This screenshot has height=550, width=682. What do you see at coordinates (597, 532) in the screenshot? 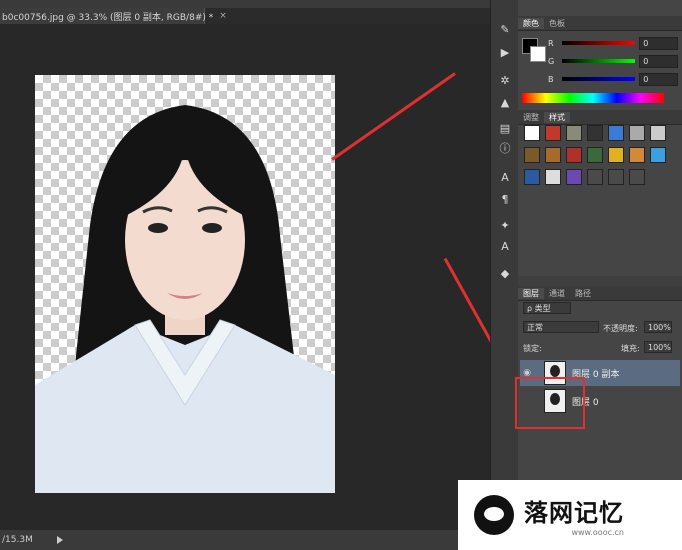
I see `watermark-url: www.oooc.cn` at bounding box center [597, 532].